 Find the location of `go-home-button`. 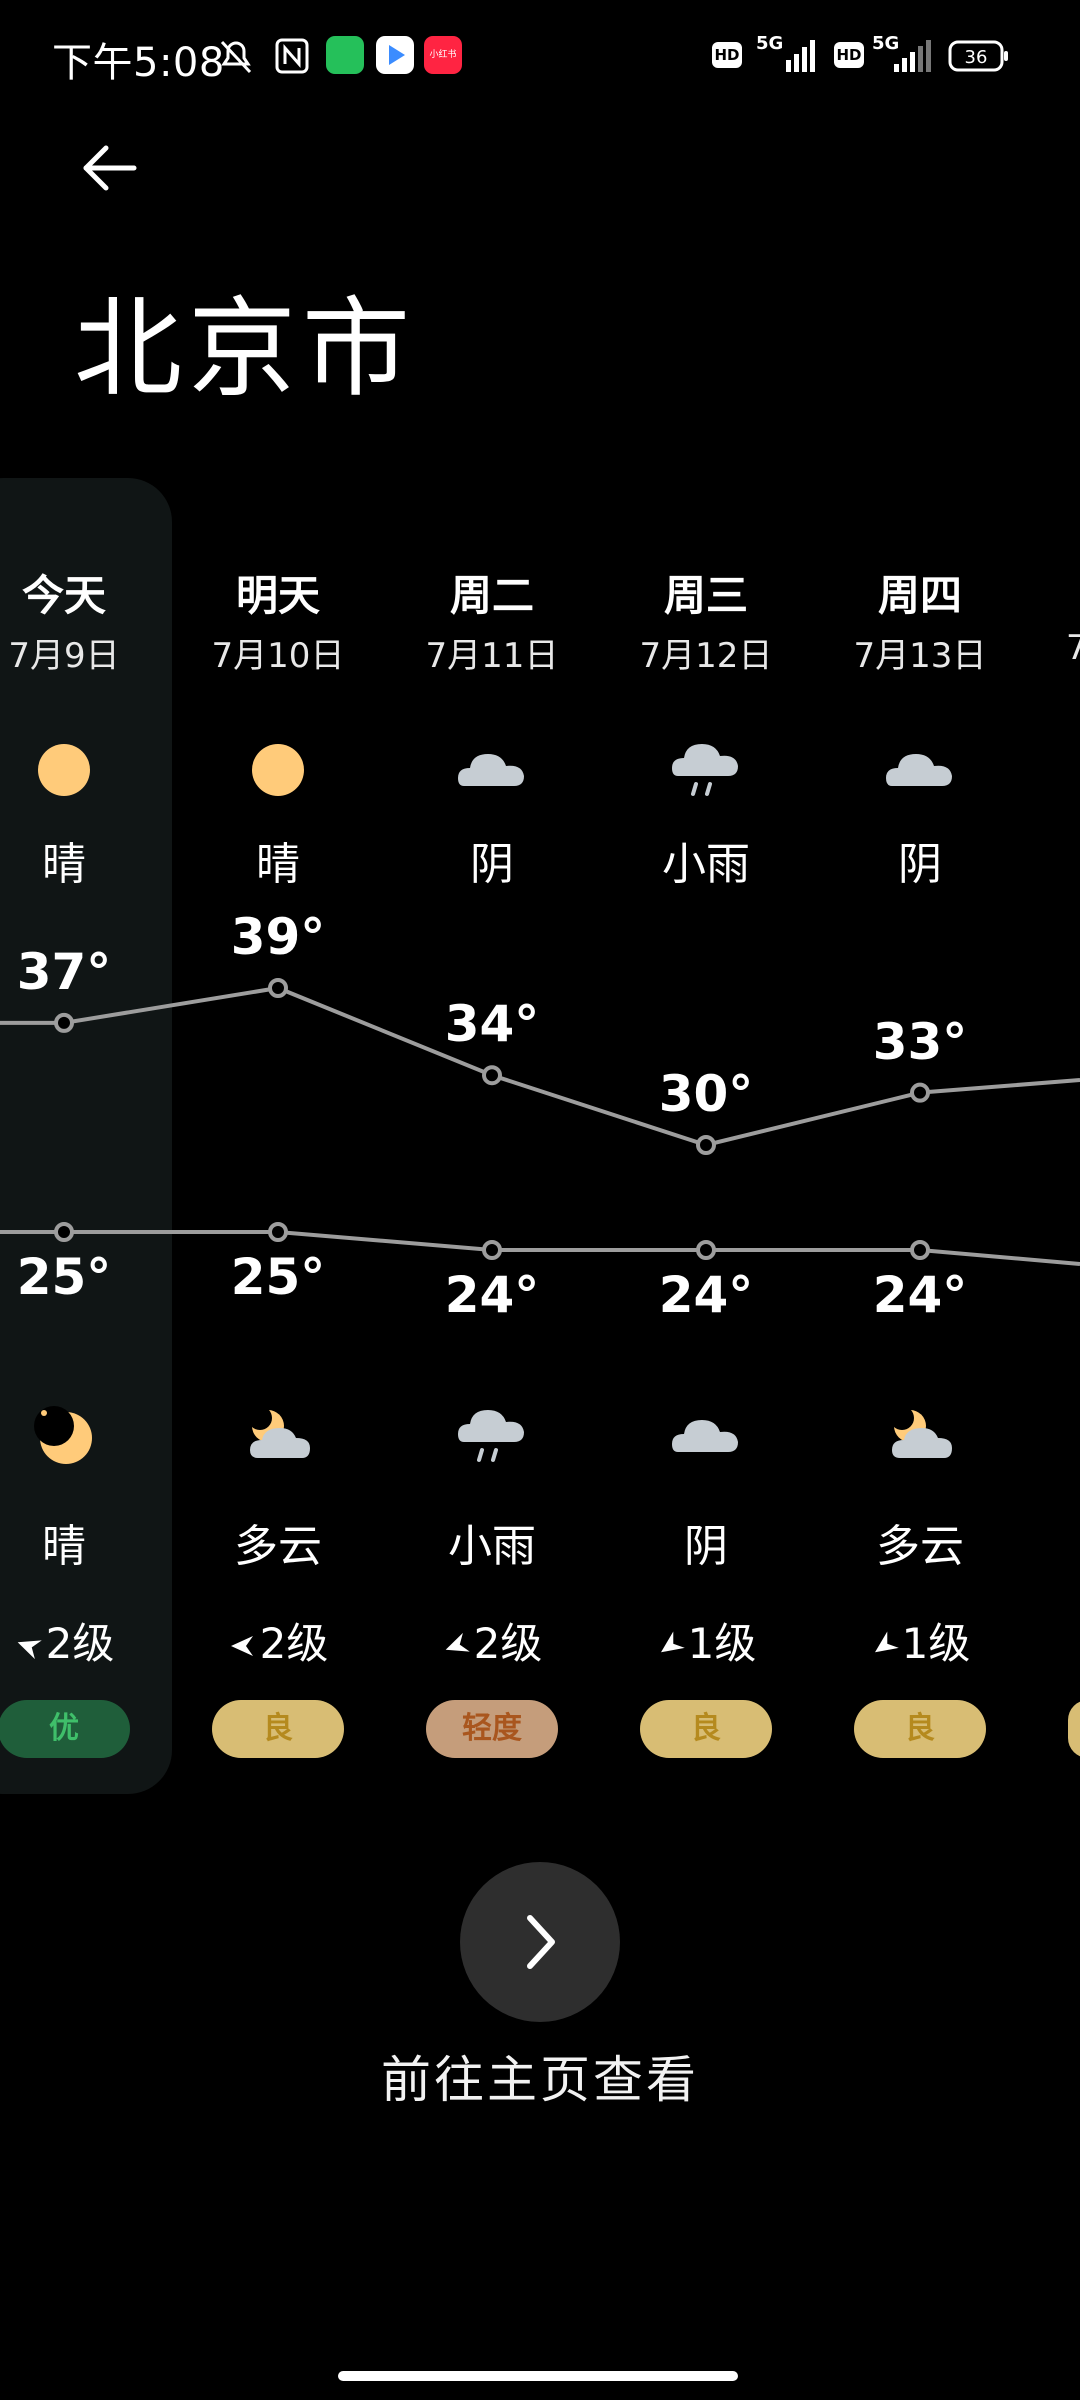

go-home-button is located at coordinates (540, 1942).